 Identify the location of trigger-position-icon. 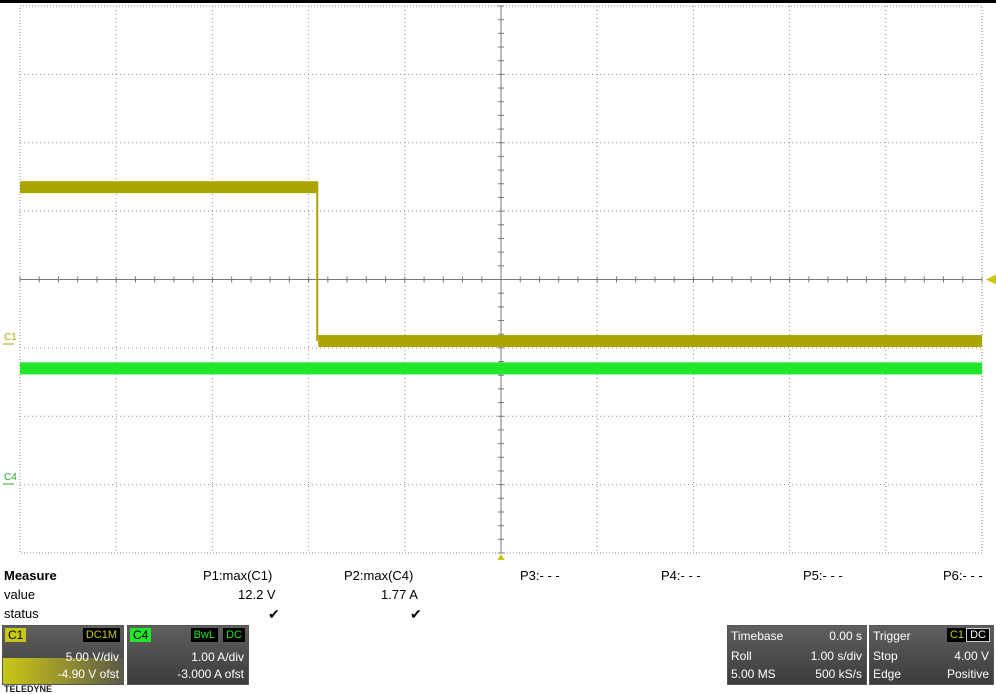
(501, 557).